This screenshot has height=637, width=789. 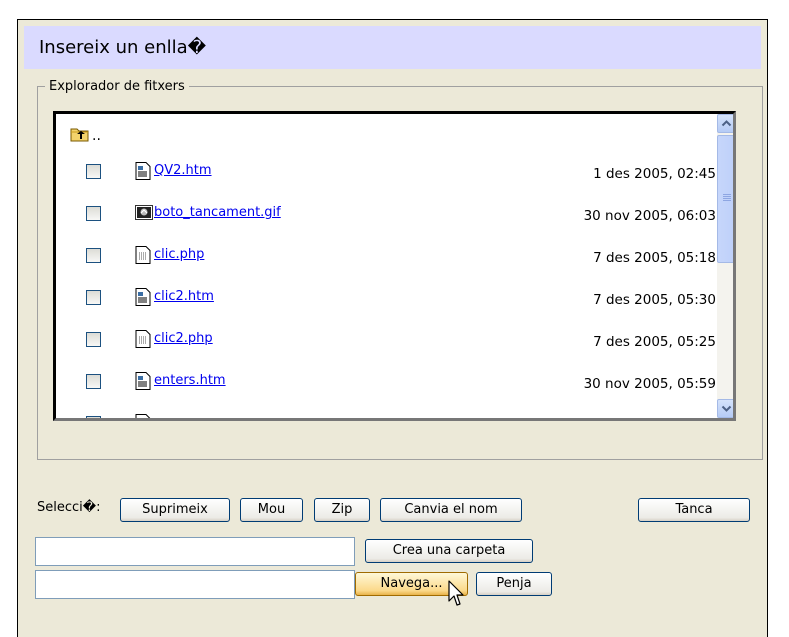 I want to click on chevron-up-icon, so click(x=726, y=123).